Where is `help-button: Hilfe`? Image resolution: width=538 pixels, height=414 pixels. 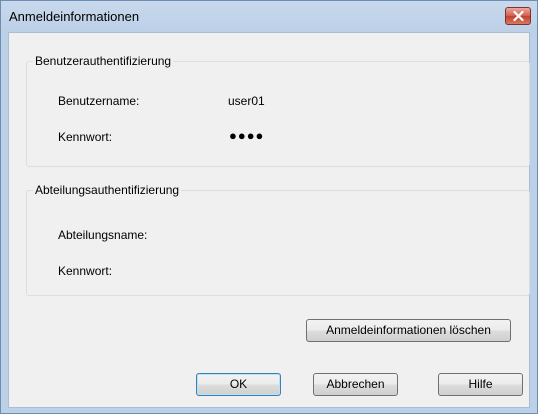 help-button: Hilfe is located at coordinates (480, 384).